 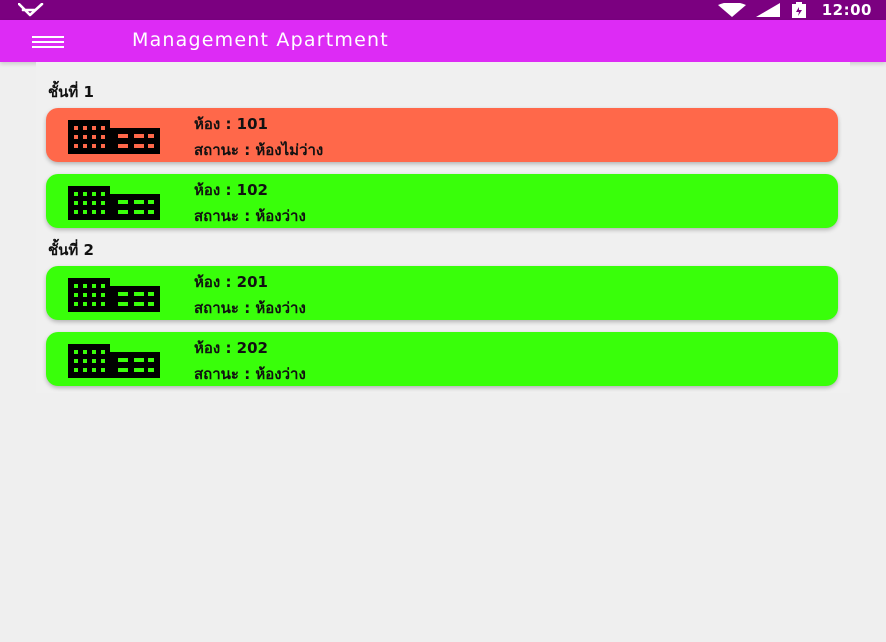 I want to click on room-number: ห้อง : 101, so click(x=231, y=124).